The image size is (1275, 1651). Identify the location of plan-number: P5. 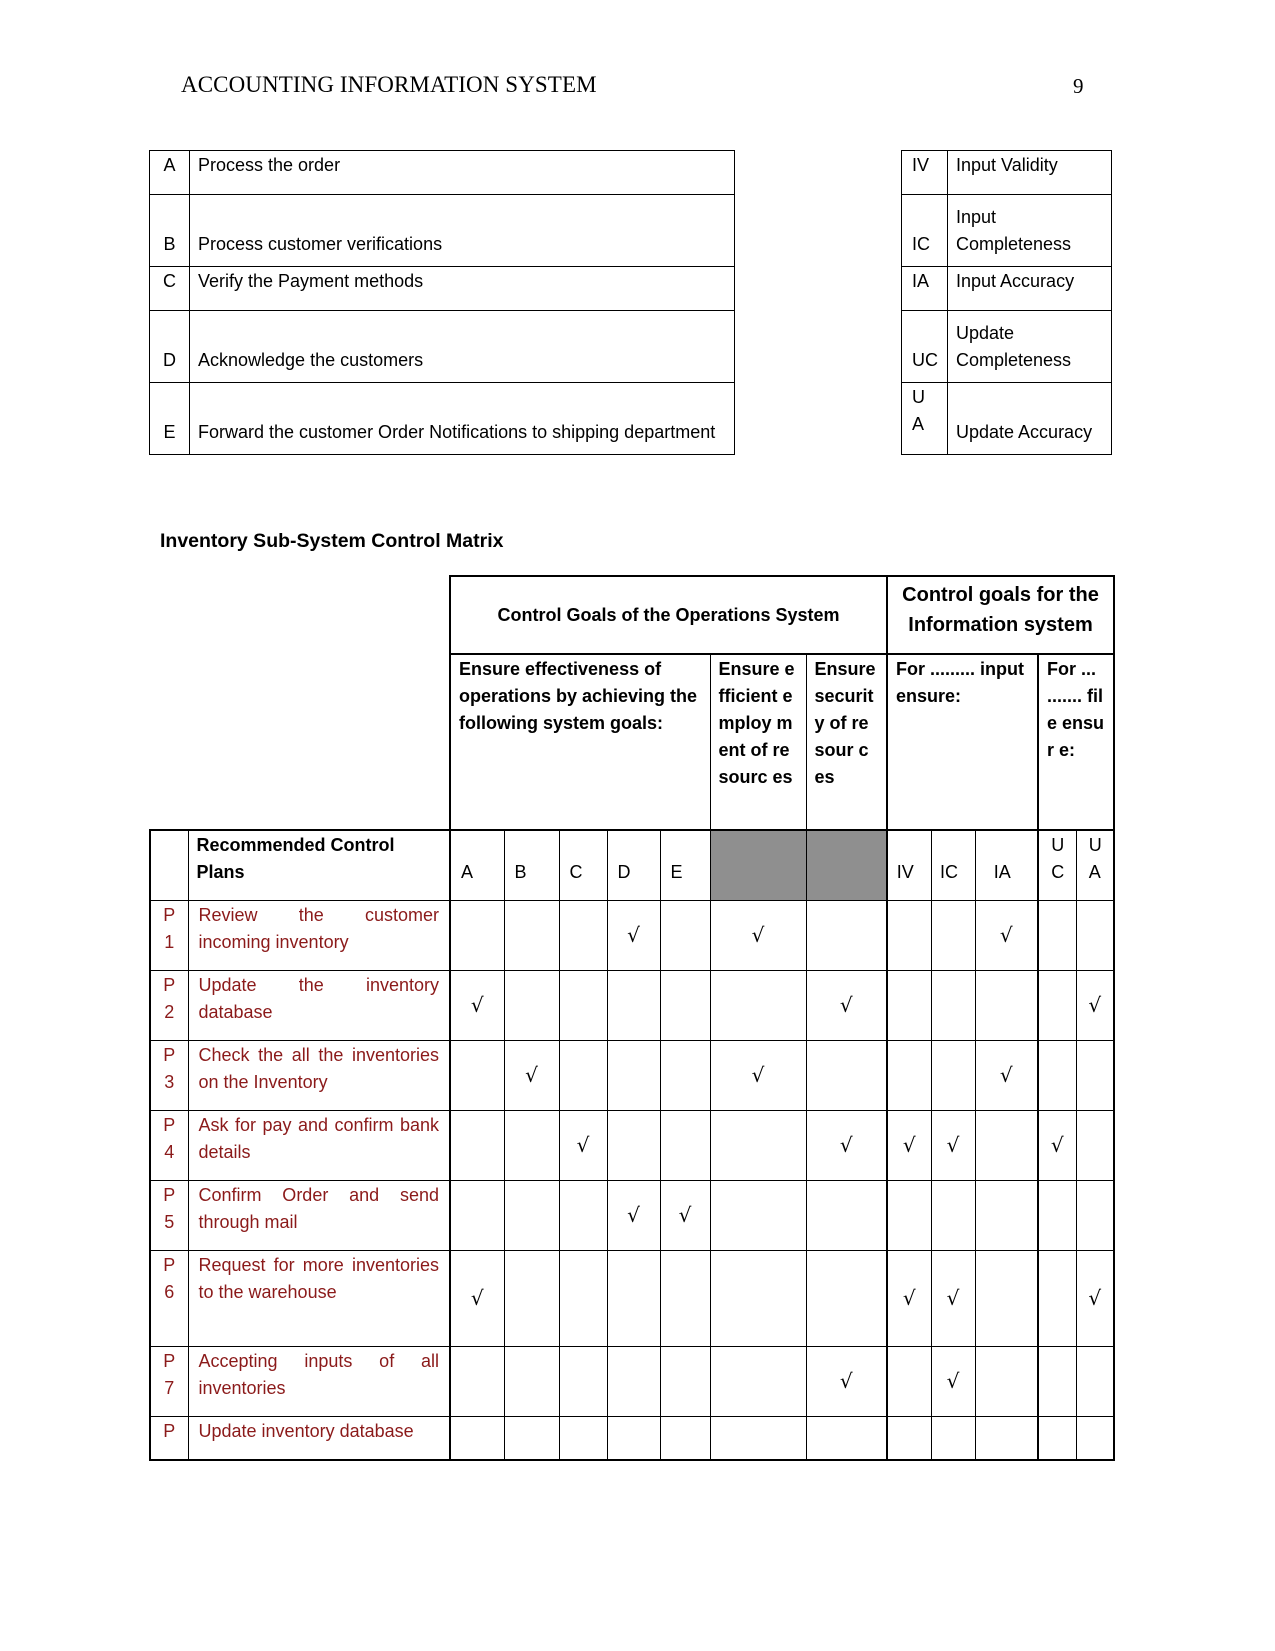
(169, 1215).